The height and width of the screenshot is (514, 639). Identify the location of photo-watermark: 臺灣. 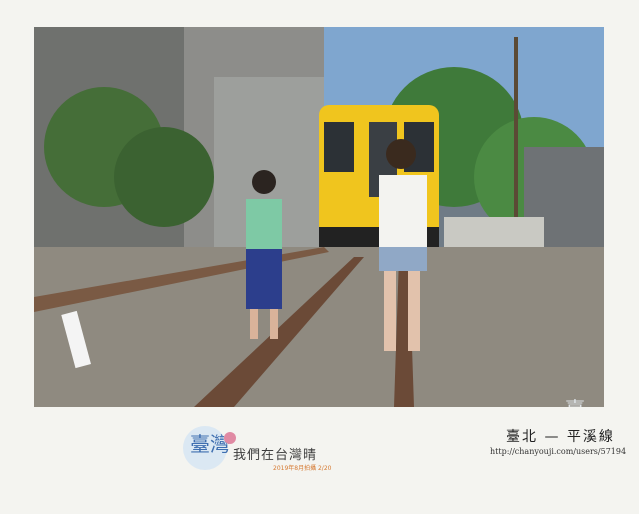
(584, 400).